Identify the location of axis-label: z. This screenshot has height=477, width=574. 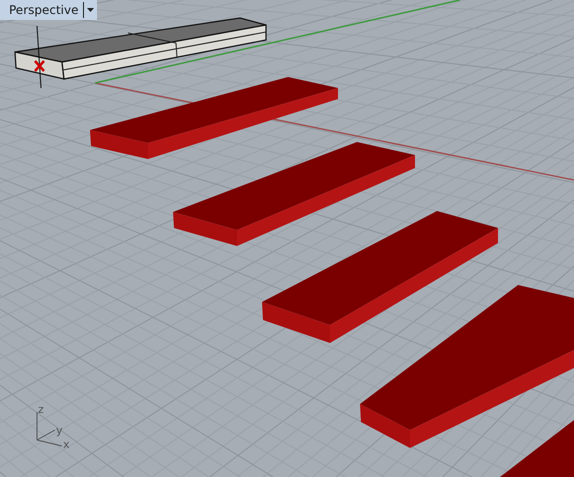
(41, 409).